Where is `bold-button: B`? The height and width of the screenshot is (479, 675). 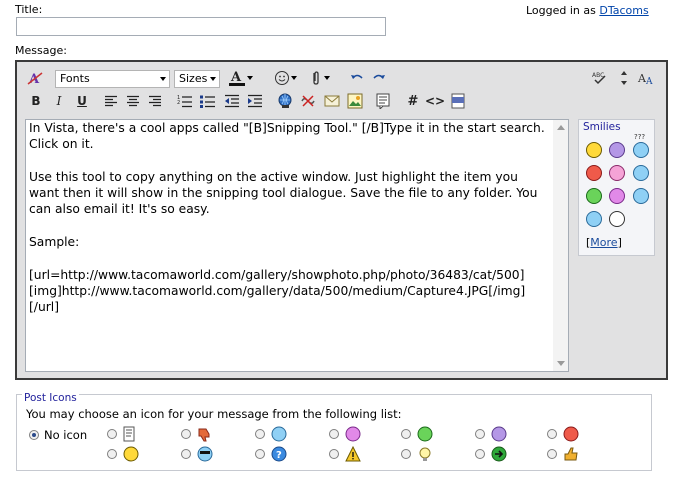 bold-button: B is located at coordinates (36, 101).